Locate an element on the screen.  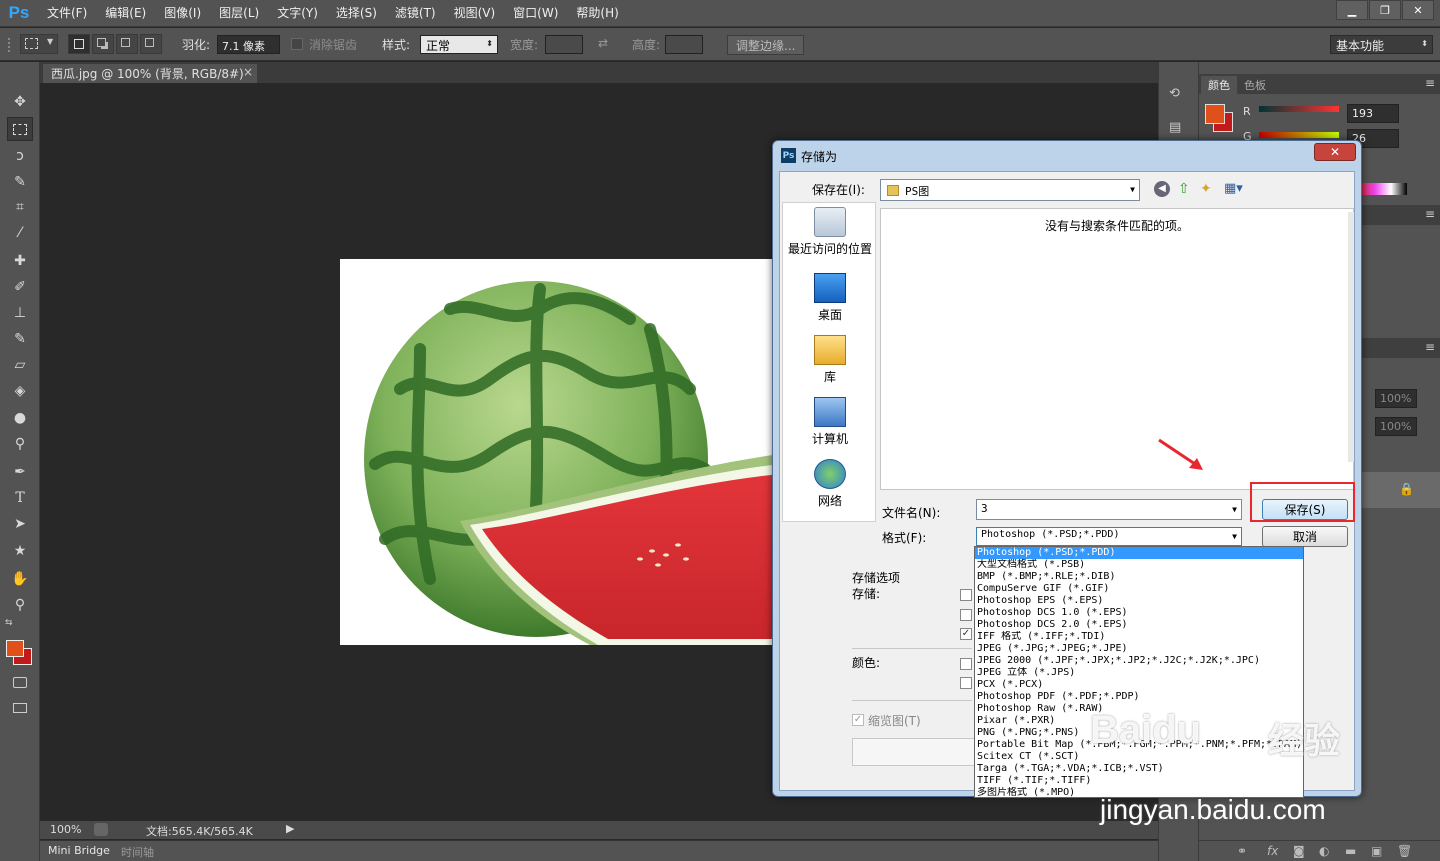
r-value-input: 193 is located at coordinates (1373, 113).